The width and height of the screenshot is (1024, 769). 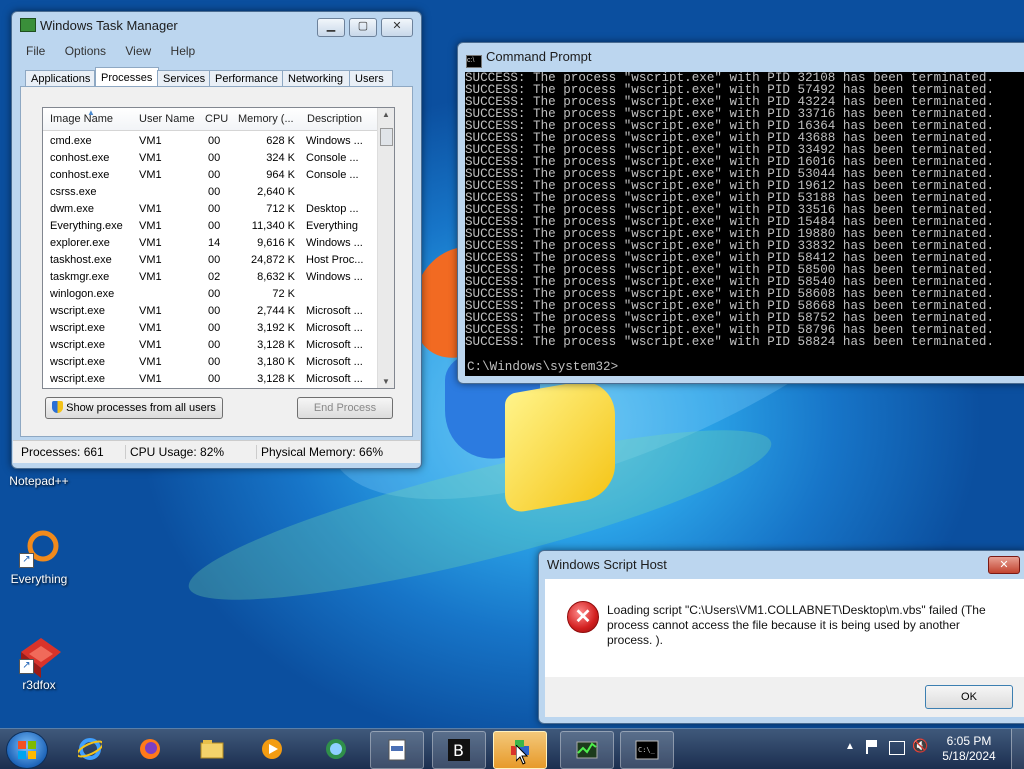 I want to click on cell-memory: 2,744 K, so click(x=276, y=311).